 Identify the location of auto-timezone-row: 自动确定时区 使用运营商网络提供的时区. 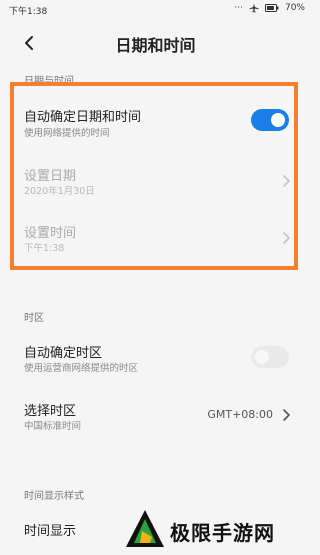
(155, 358).